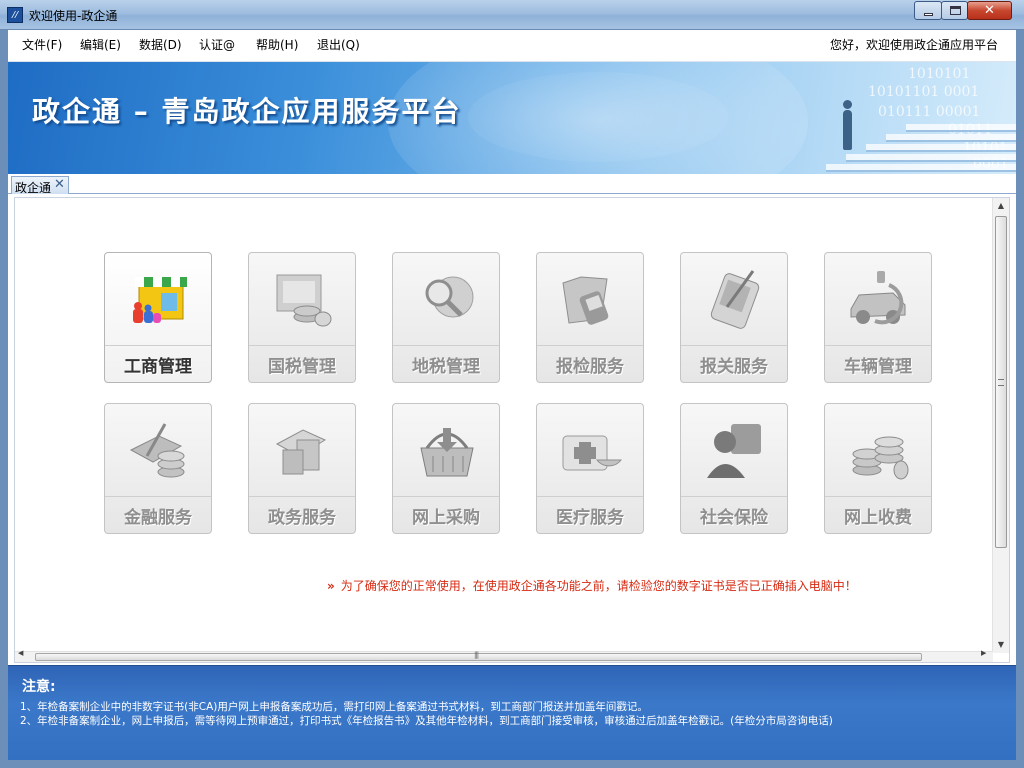  What do you see at coordinates (304, 300) in the screenshot?
I see `tax-coins-icon` at bounding box center [304, 300].